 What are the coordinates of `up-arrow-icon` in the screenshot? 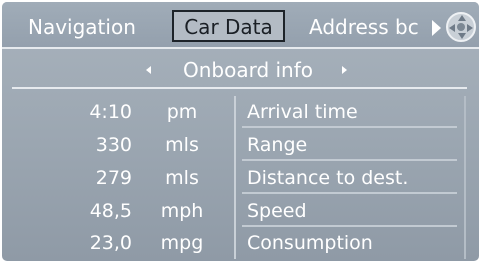 It's located at (462, 18).